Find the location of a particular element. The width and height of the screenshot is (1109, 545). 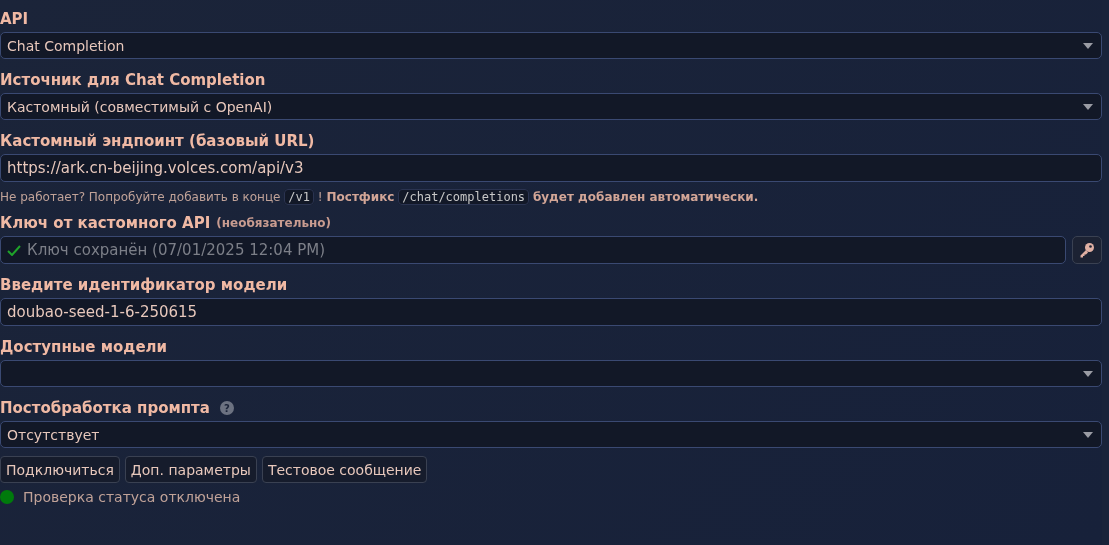

text-field: https://ark.cn-beijing.volces.com/api/v3 is located at coordinates (551, 168).